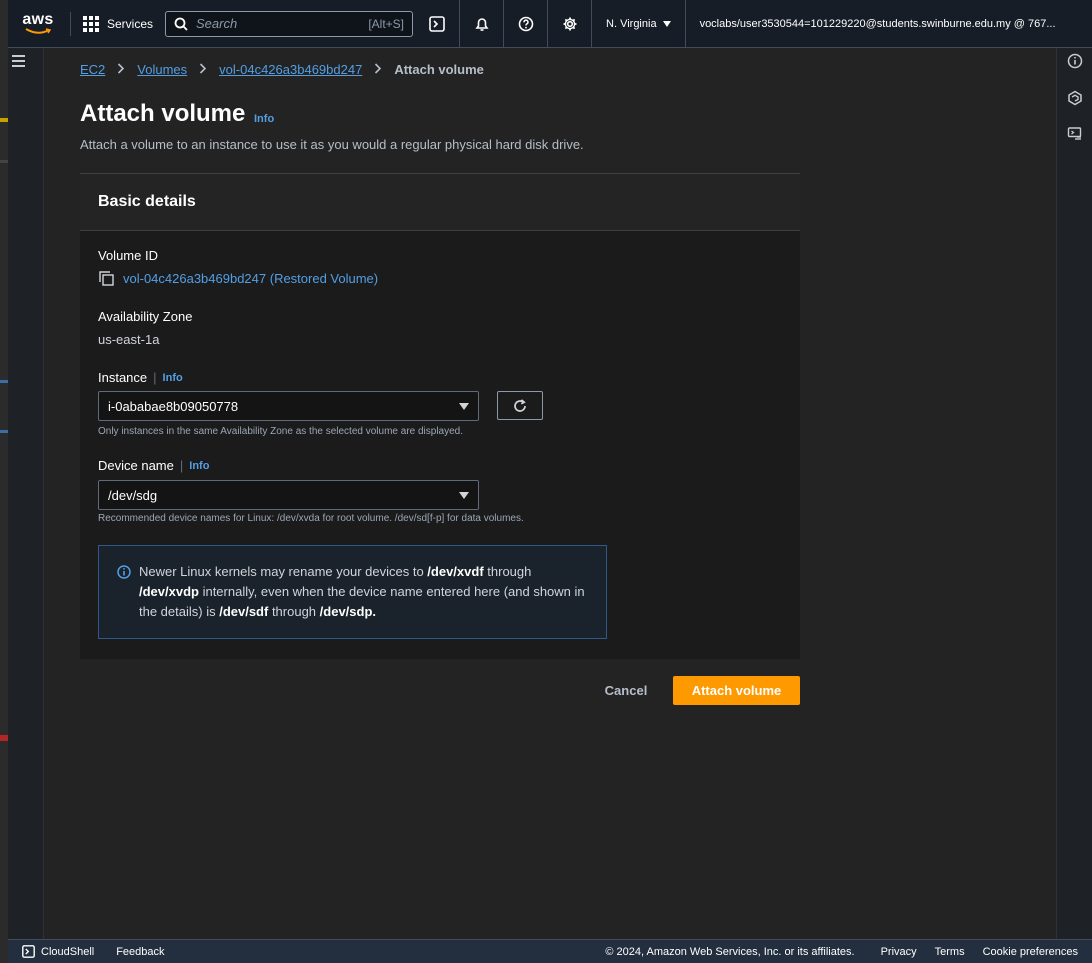 This screenshot has height=963, width=1092. Describe the element at coordinates (4, 481) in the screenshot. I see `background-window-strip` at that location.